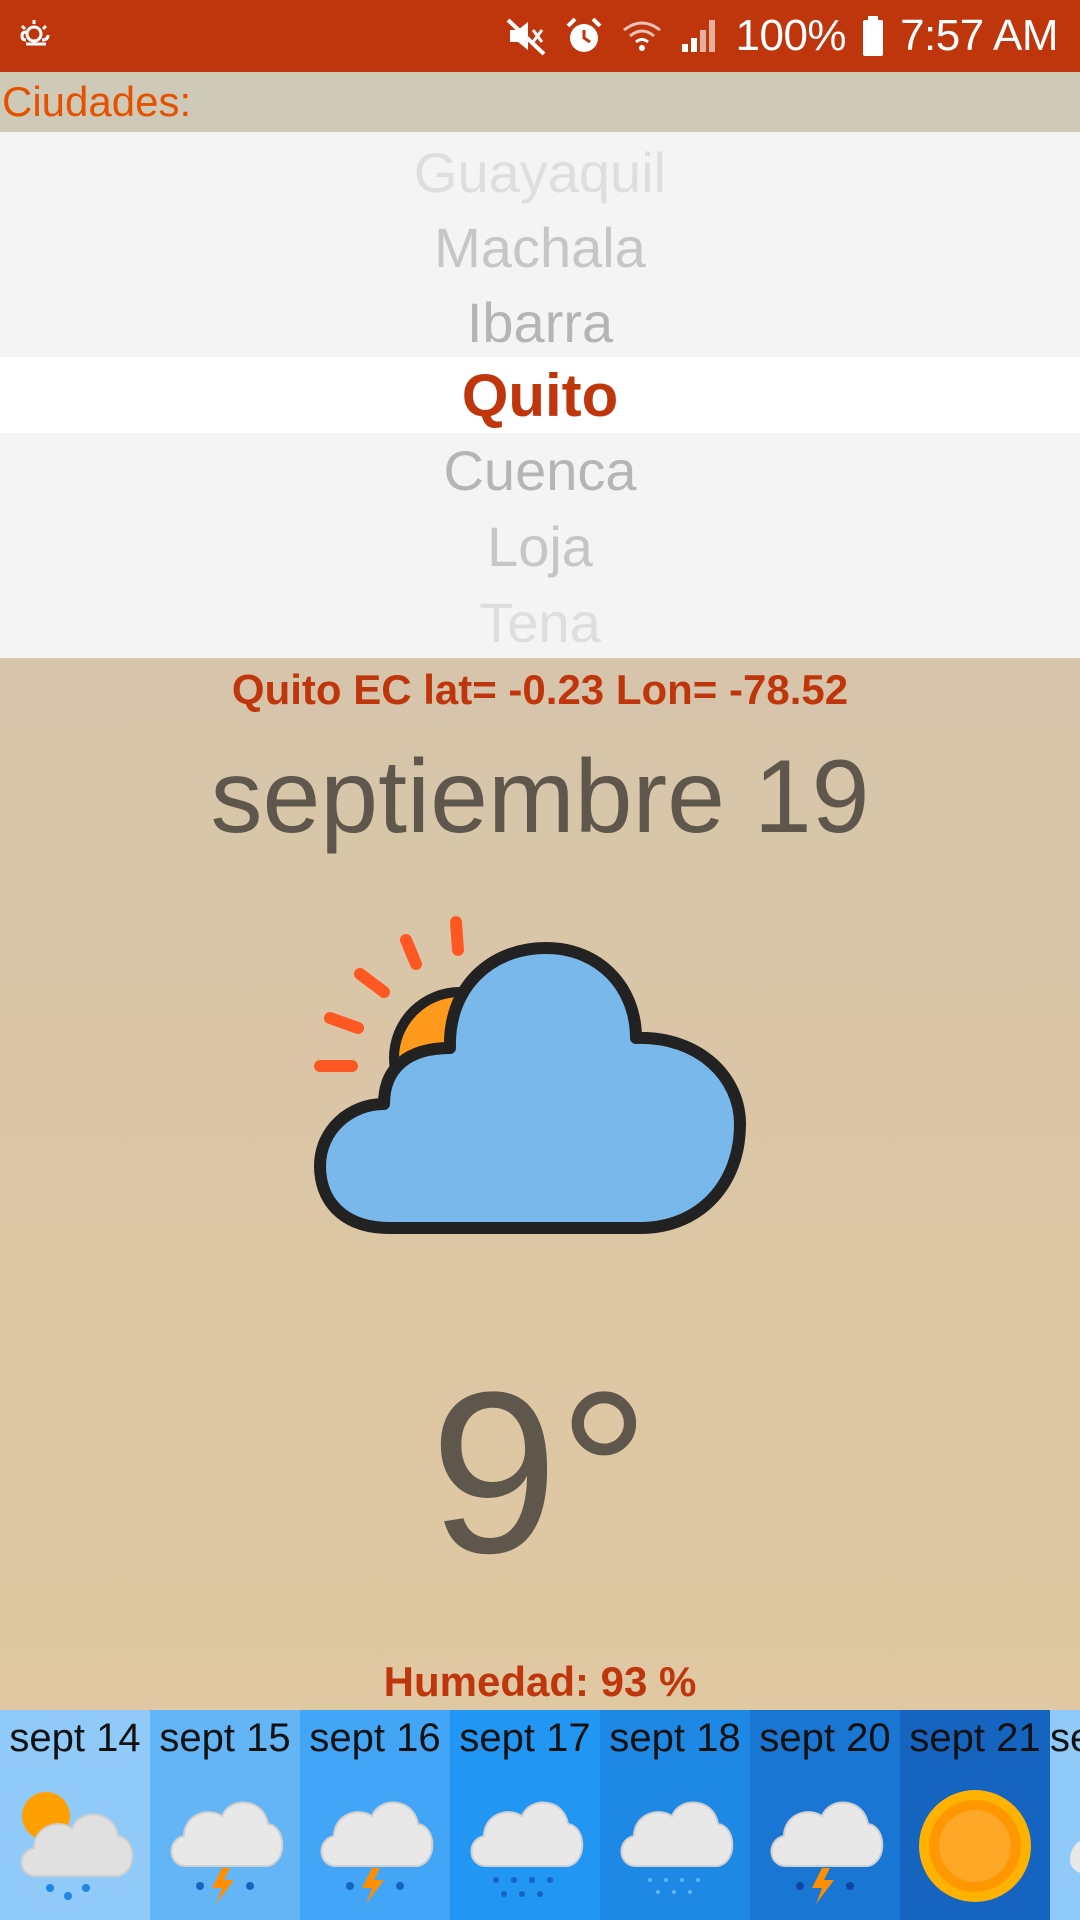 This screenshot has width=1080, height=1920. Describe the element at coordinates (540, 622) in the screenshot. I see `picker-item-tena: Tena` at that location.